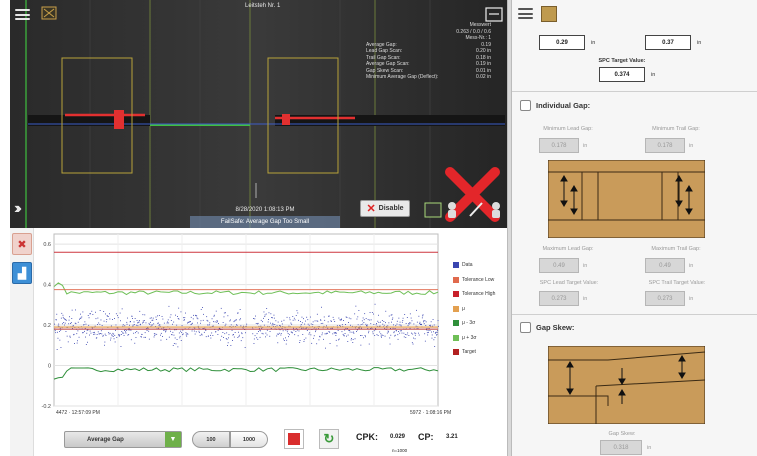 The width and height of the screenshot is (757, 456). I want to click on disable-button: ✕ Disable, so click(385, 208).